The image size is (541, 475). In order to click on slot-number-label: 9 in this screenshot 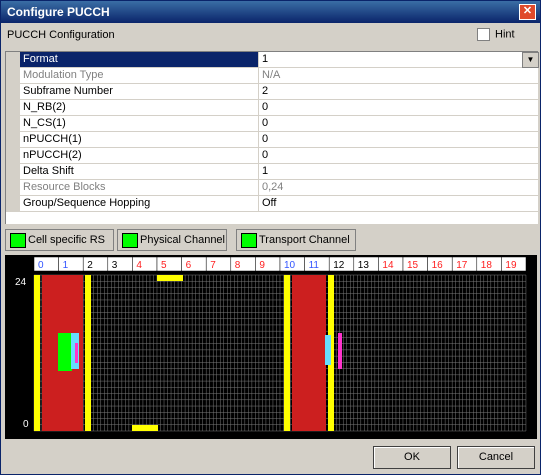, I will do `click(262, 265)`.